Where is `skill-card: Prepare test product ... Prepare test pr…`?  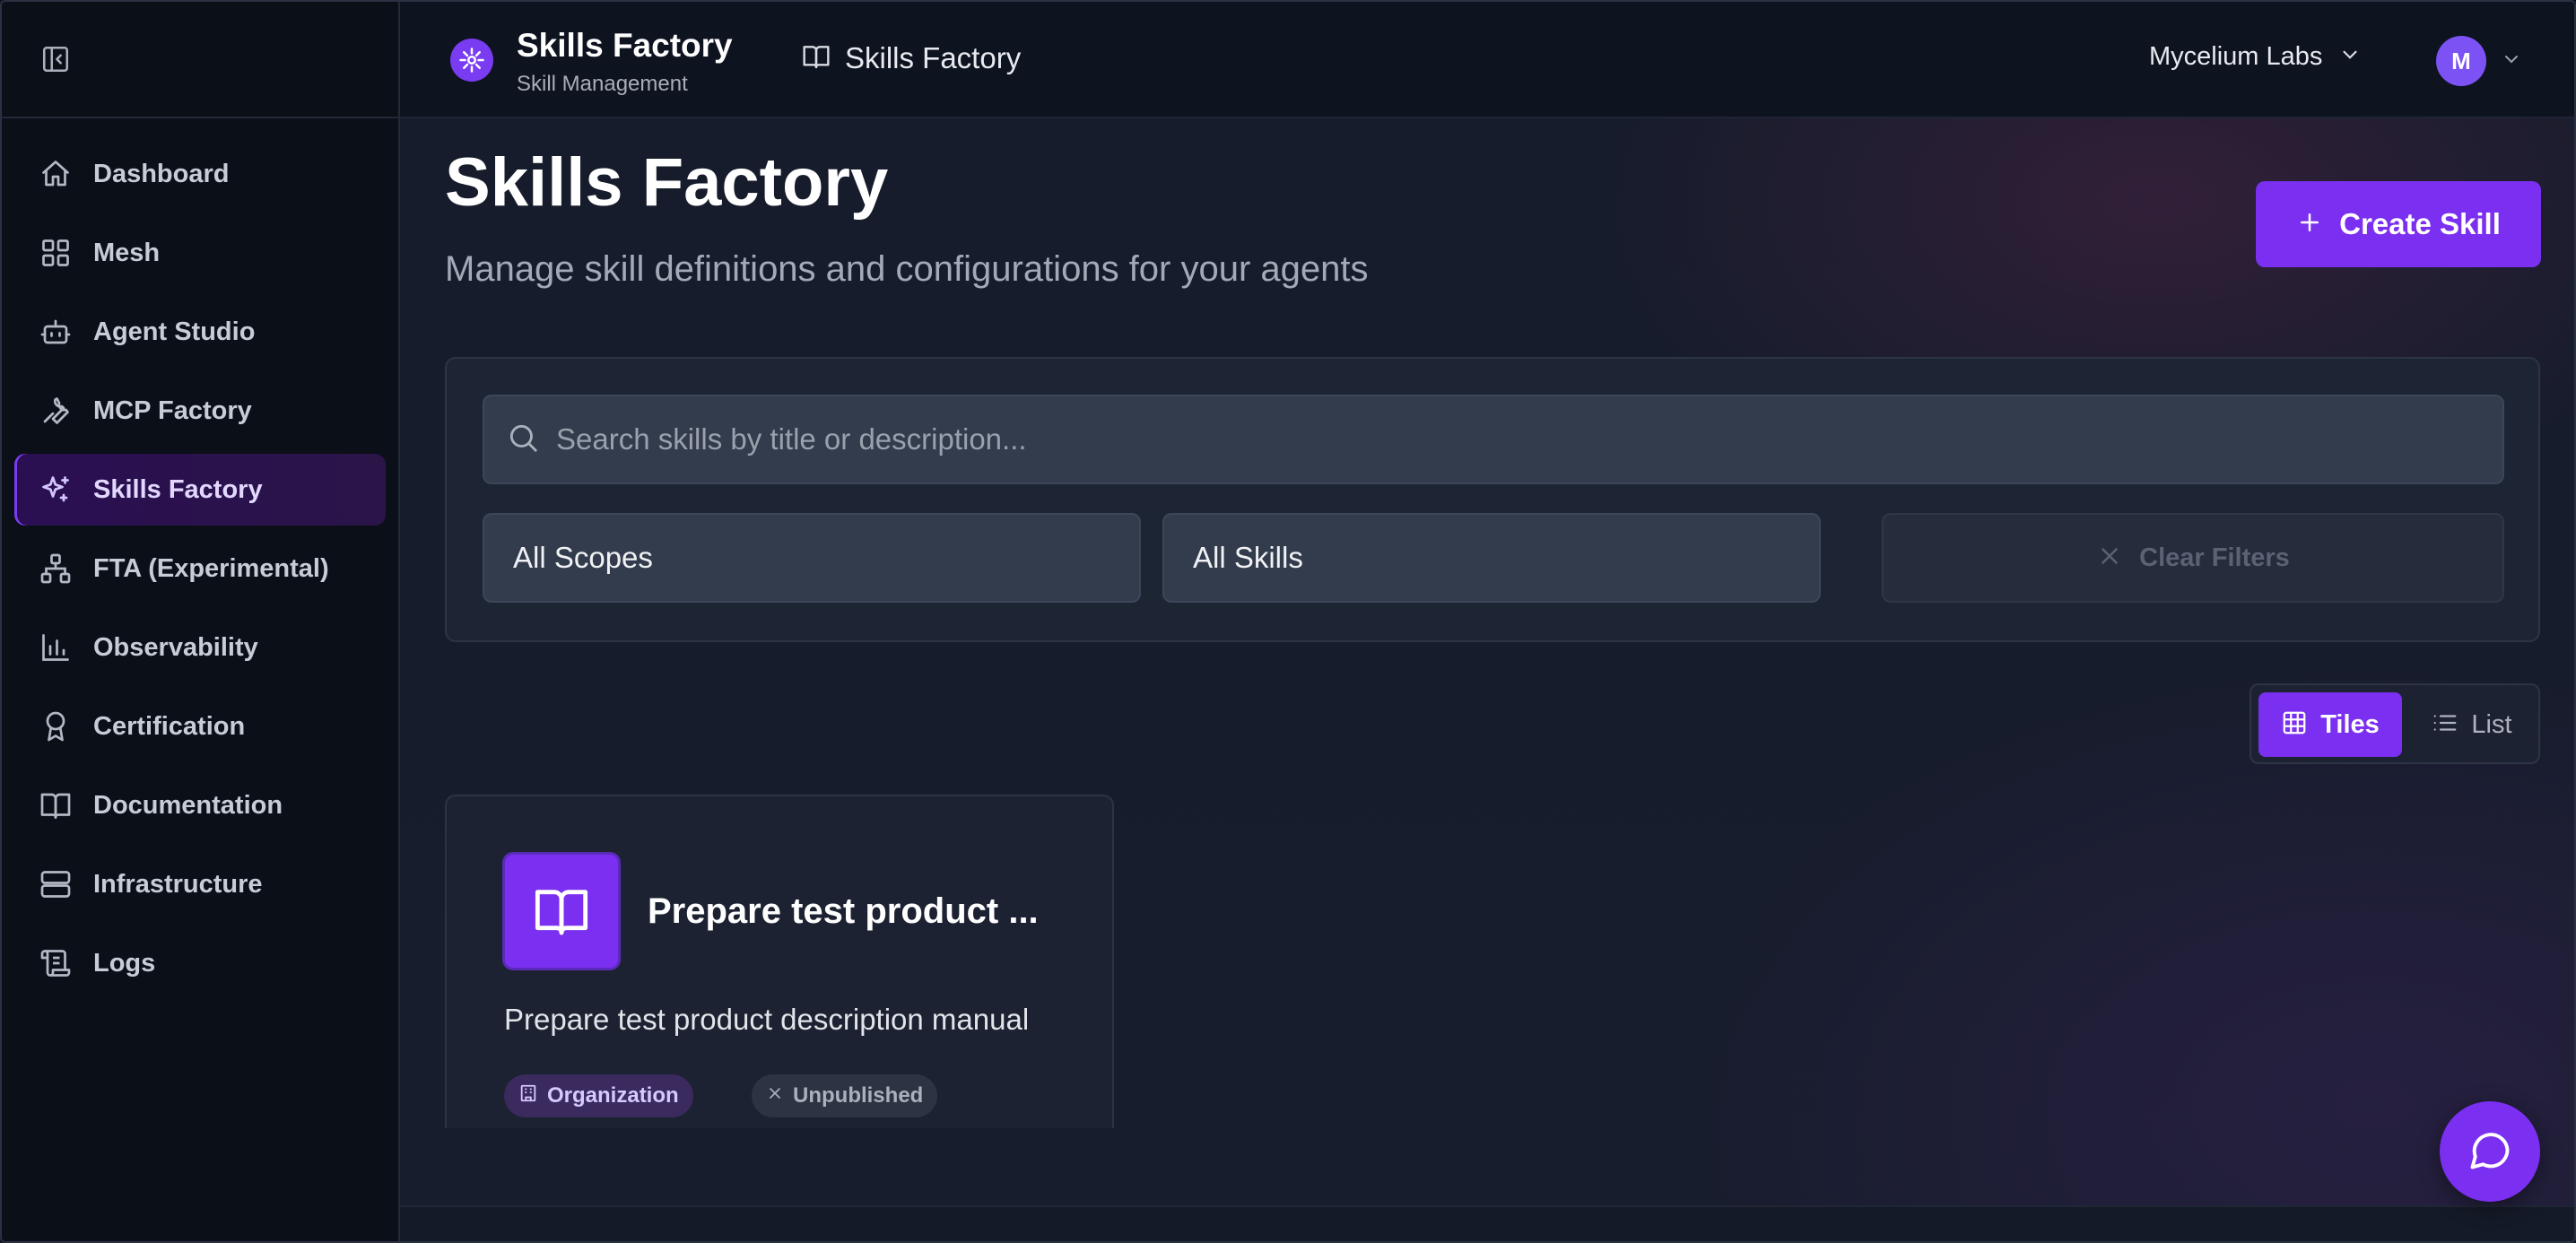
skill-card: Prepare test product ... Prepare test pr… is located at coordinates (779, 962).